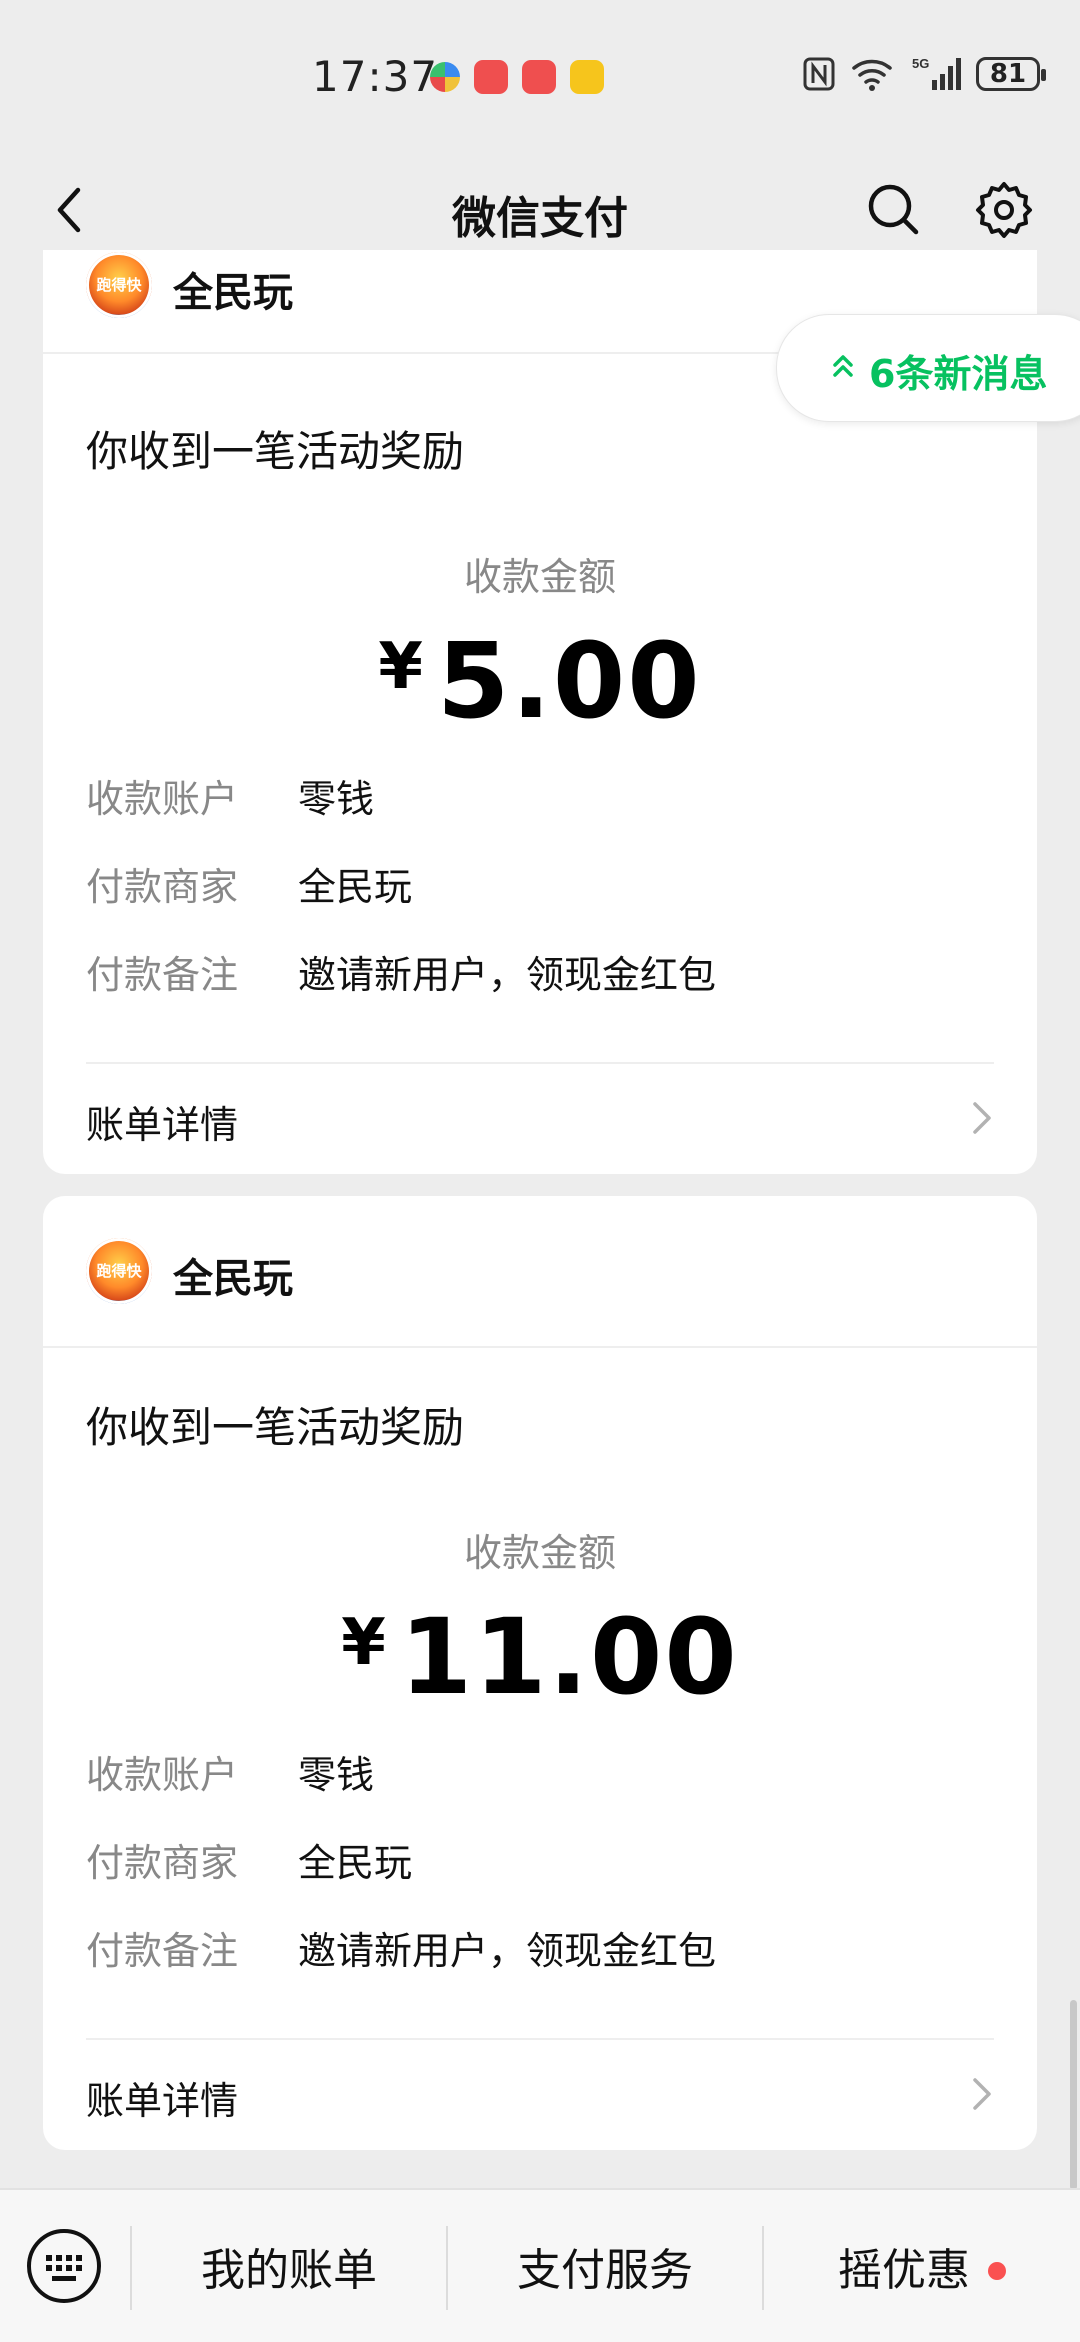 The image size is (1080, 2342). What do you see at coordinates (936, 73) in the screenshot?
I see `signal-icon: 5G` at bounding box center [936, 73].